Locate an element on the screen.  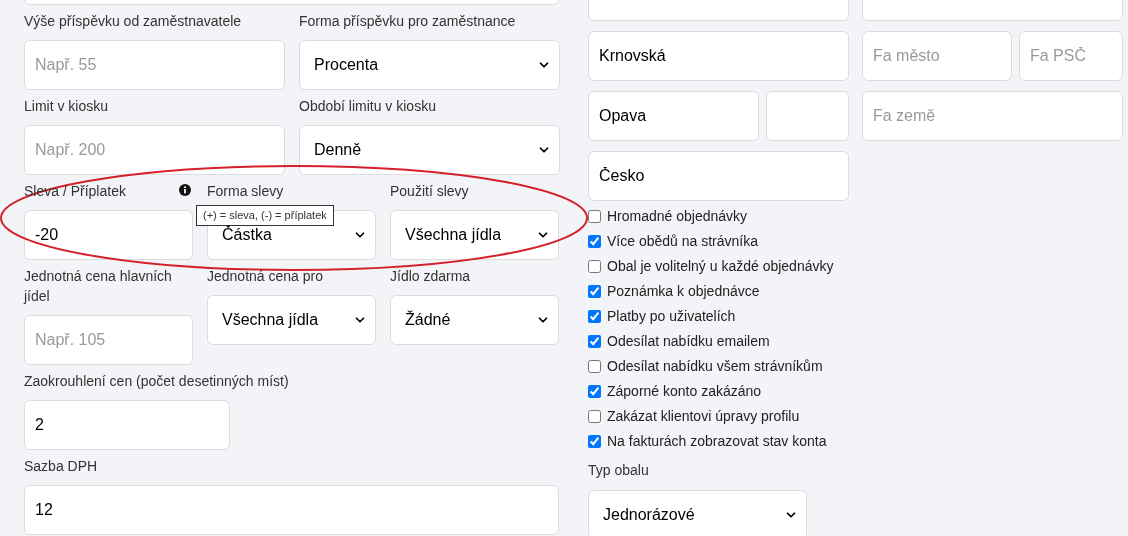
info-icon is located at coordinates (185, 190).